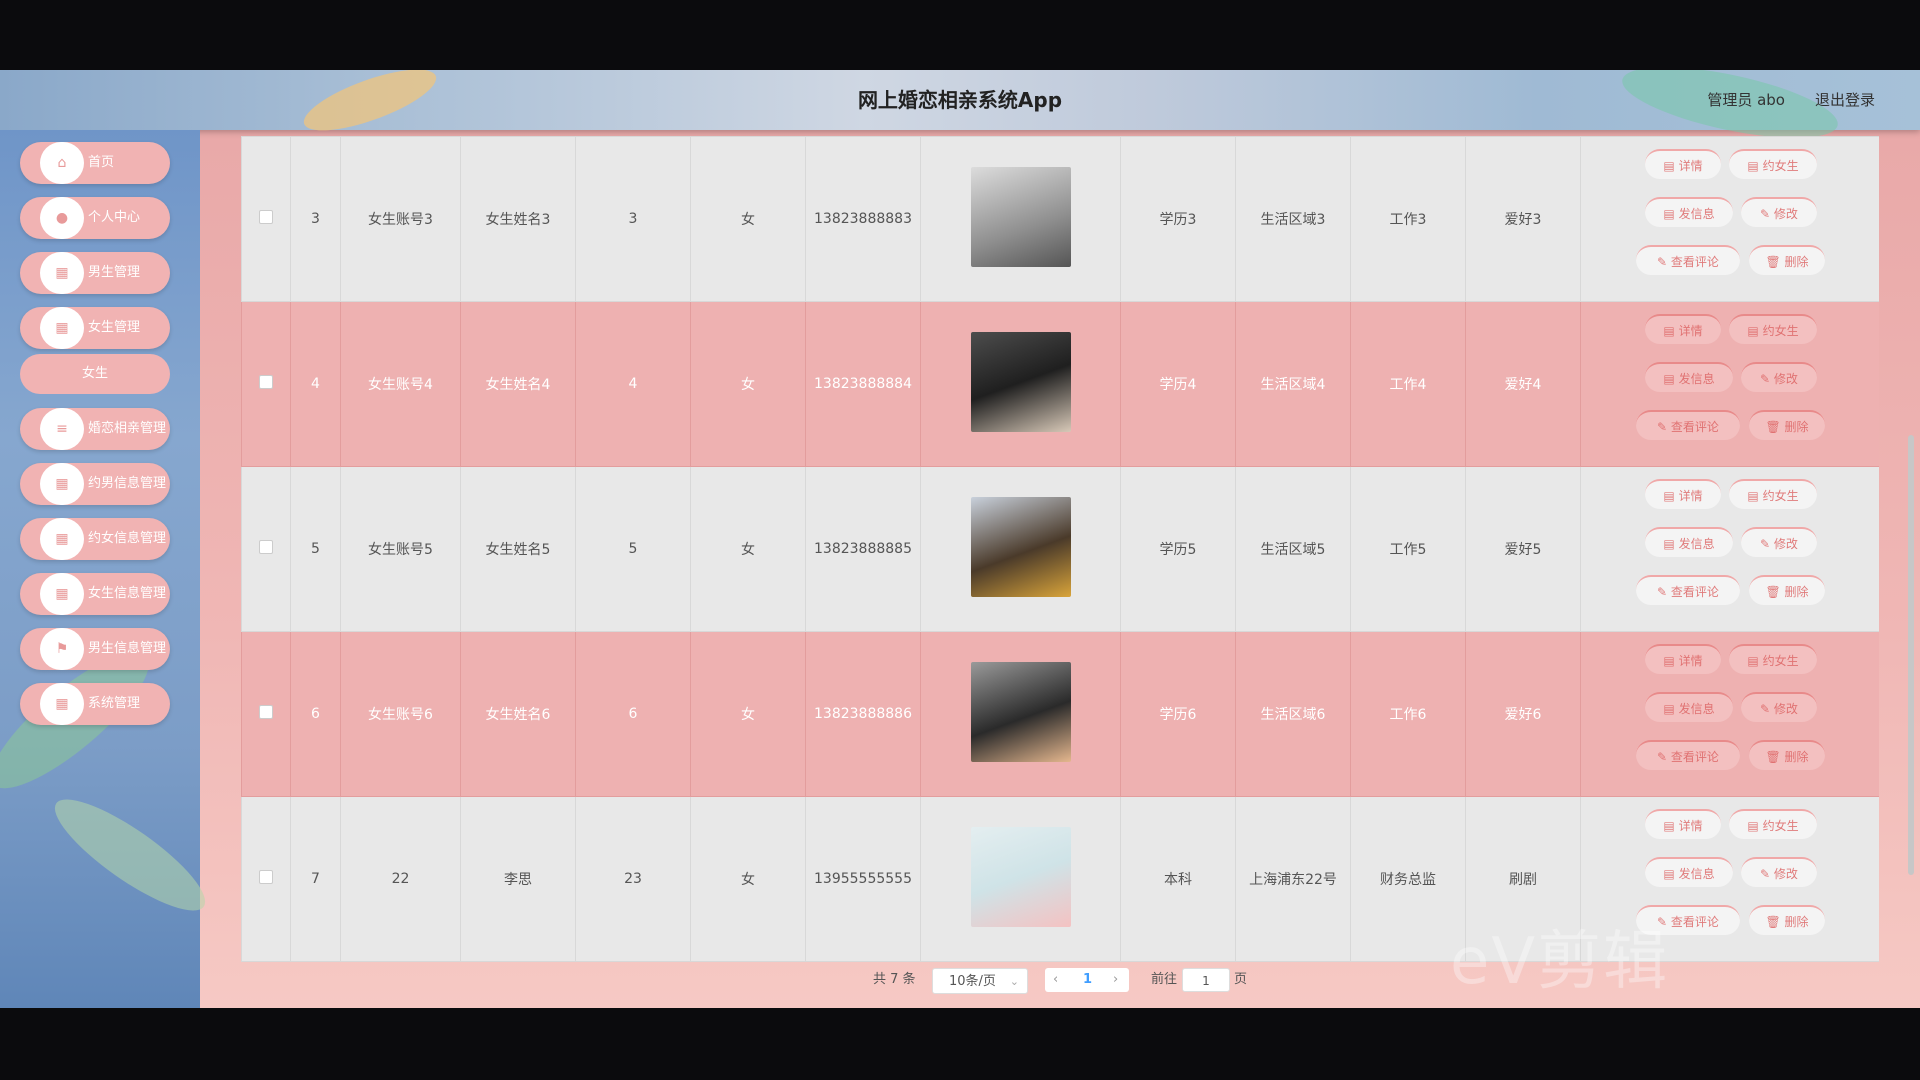 This screenshot has height=1080, width=1920. Describe the element at coordinates (1293, 384) in the screenshot. I see `cell-area: 生活区域4` at that location.